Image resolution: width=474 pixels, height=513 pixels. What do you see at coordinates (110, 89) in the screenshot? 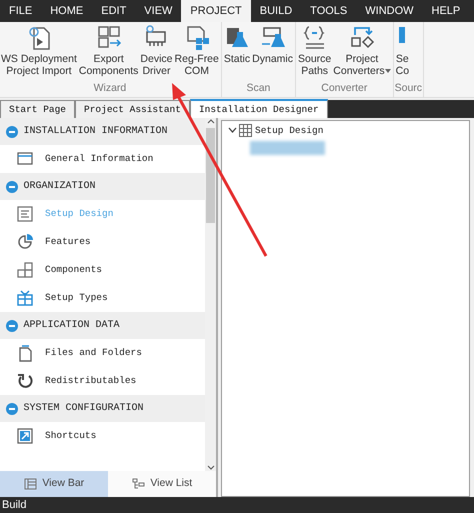
I see `group-label: Wizard` at bounding box center [110, 89].